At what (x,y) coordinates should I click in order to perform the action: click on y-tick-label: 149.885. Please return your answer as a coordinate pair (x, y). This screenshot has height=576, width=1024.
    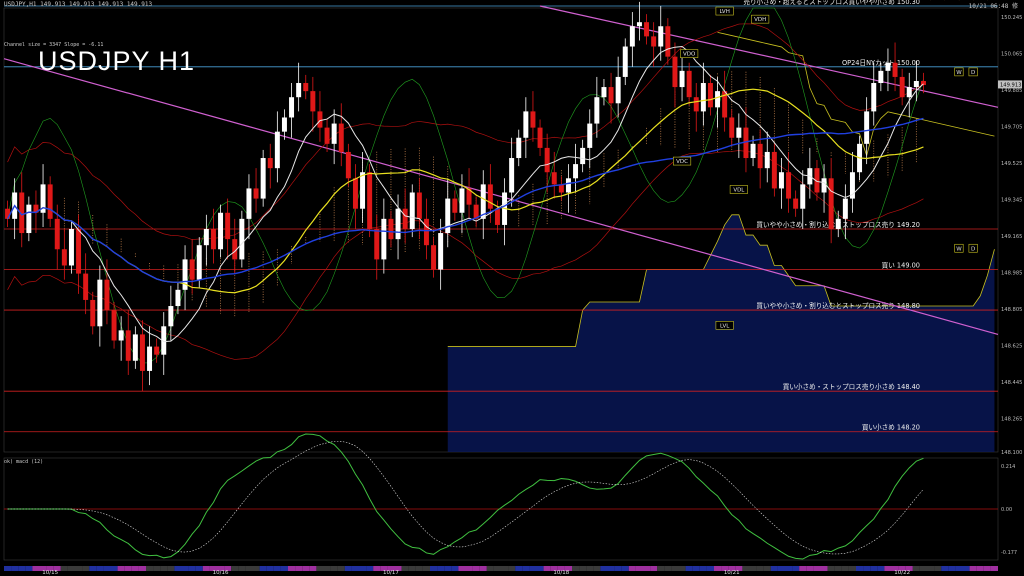
    Looking at the image, I should click on (1011, 91).